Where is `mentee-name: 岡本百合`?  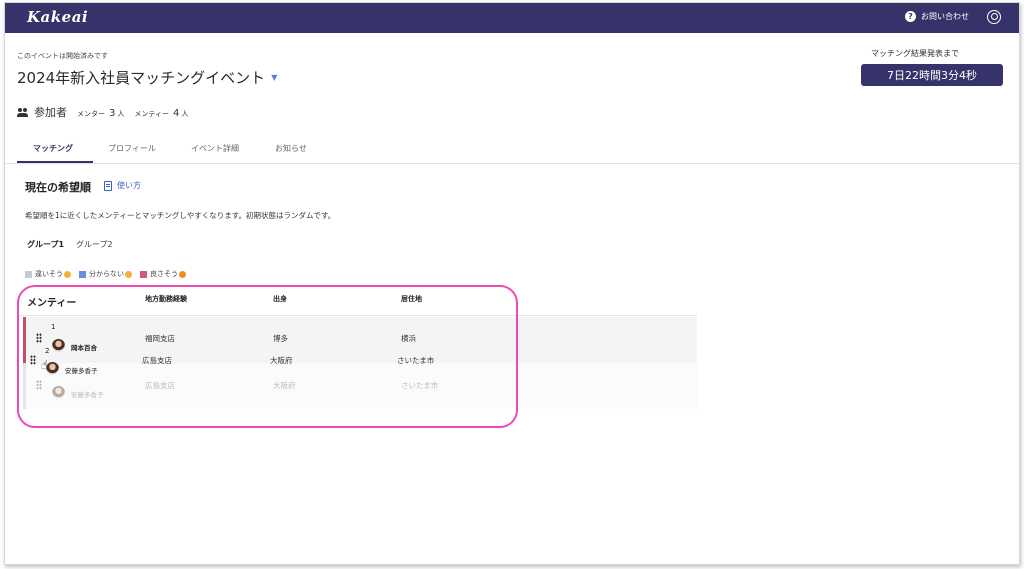
mentee-name: 岡本百合 is located at coordinates (84, 348).